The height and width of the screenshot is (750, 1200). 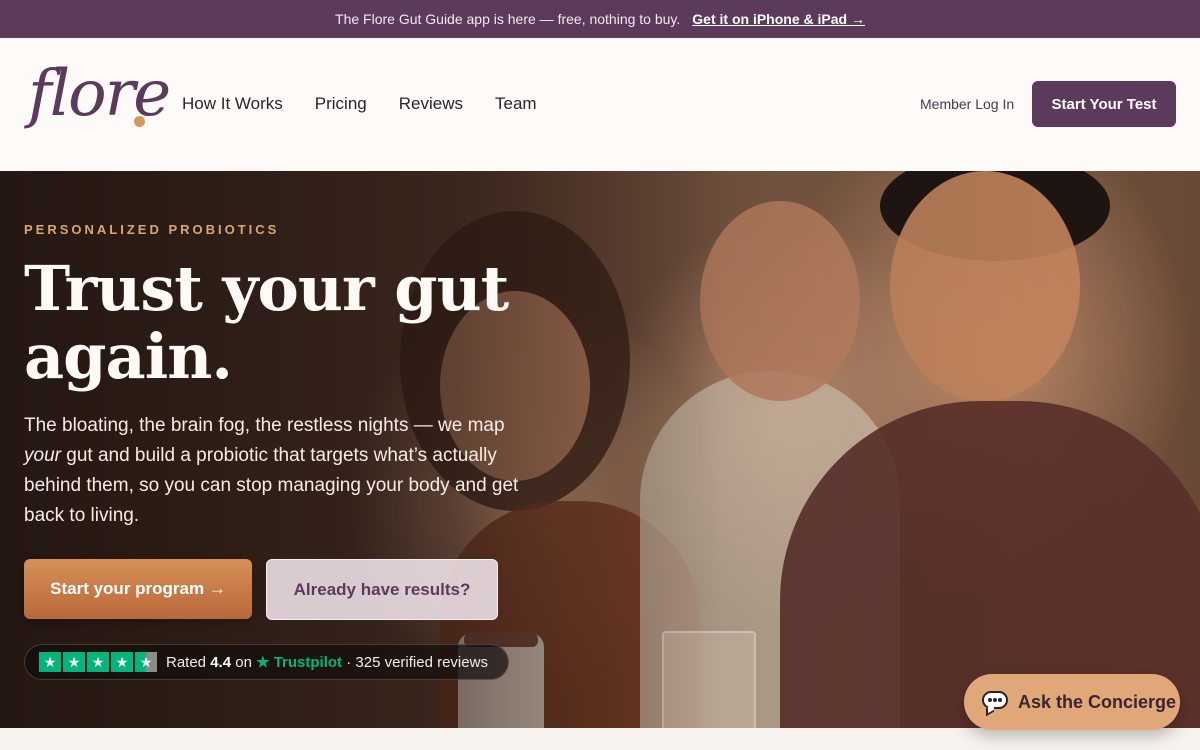 What do you see at coordinates (431, 104) in the screenshot?
I see `nav-reviews: Reviews` at bounding box center [431, 104].